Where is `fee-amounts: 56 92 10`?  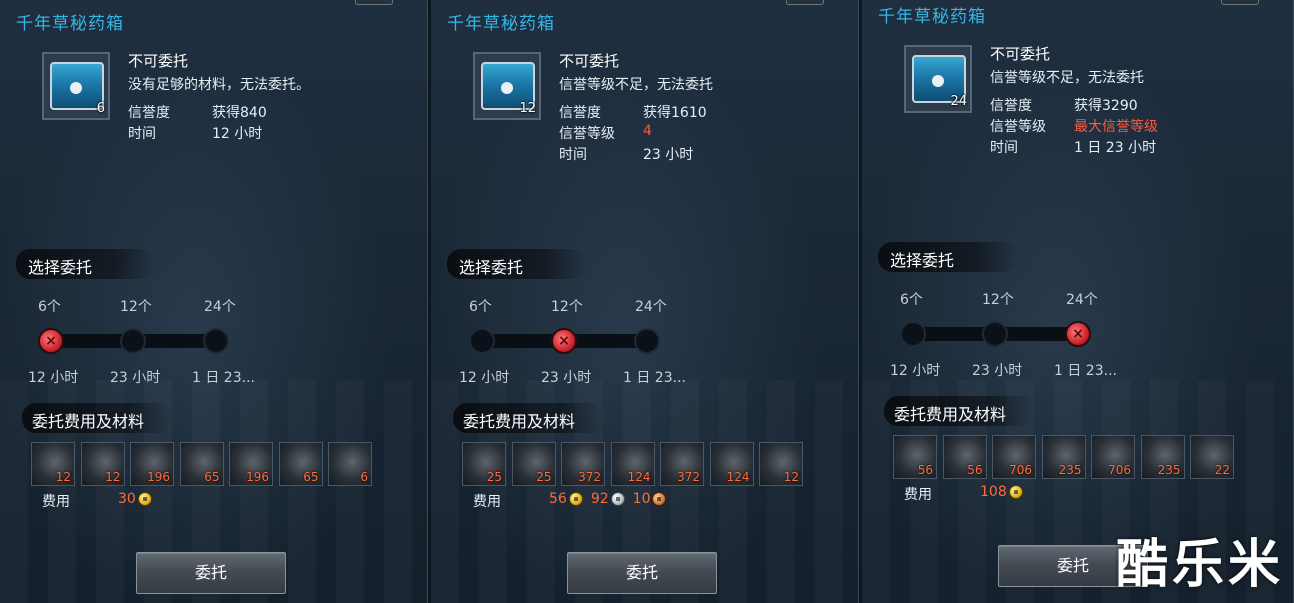
fee-amounts: 56 92 10 is located at coordinates (610, 499).